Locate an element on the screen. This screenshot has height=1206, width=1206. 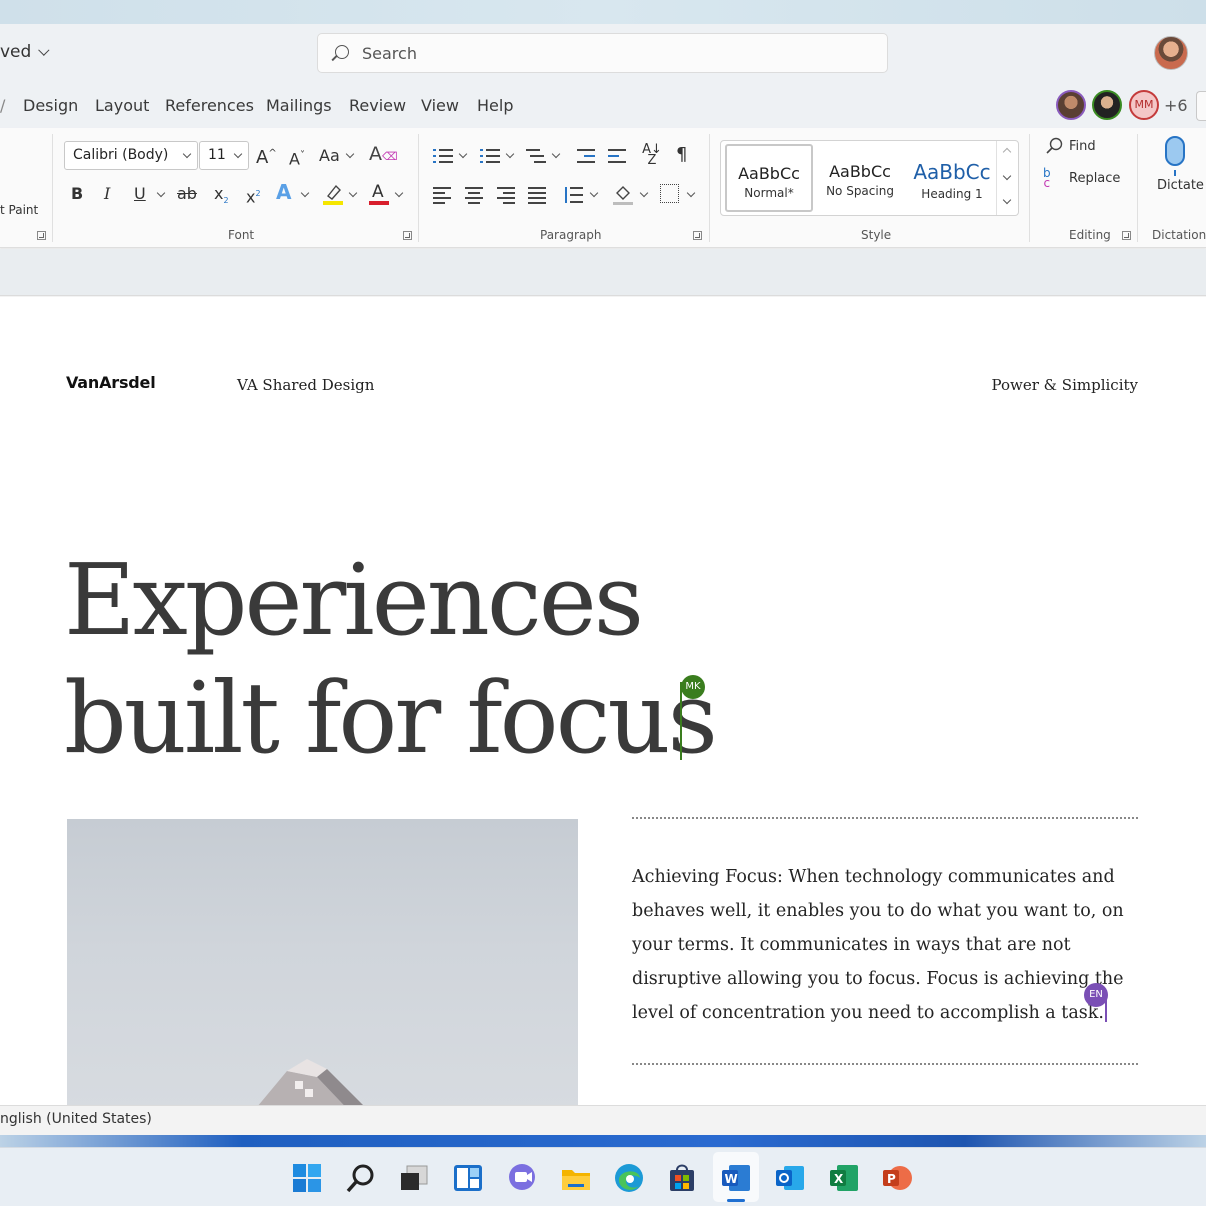
svg-text: A is located at coordinates (378, 192).